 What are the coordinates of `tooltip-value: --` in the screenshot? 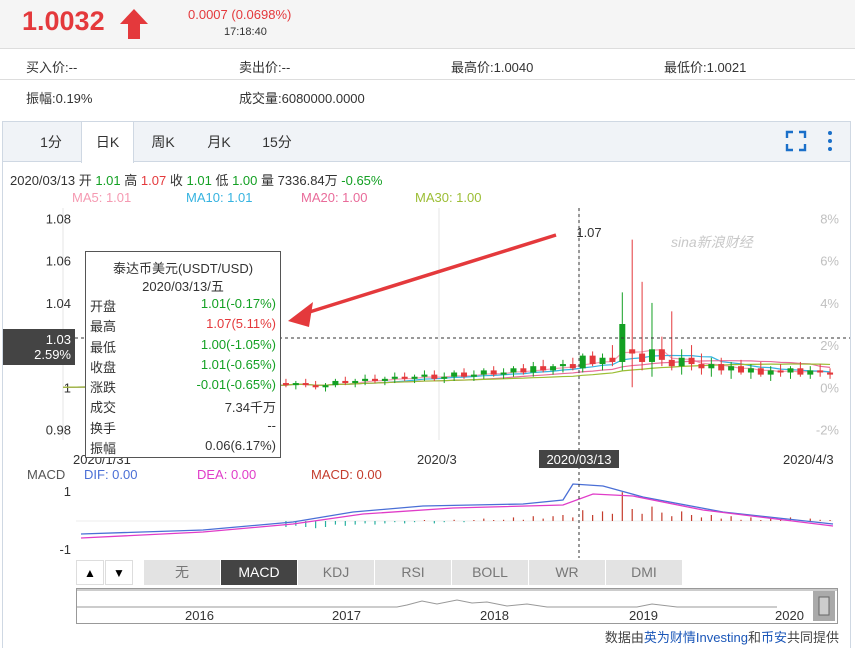 It's located at (271, 425).